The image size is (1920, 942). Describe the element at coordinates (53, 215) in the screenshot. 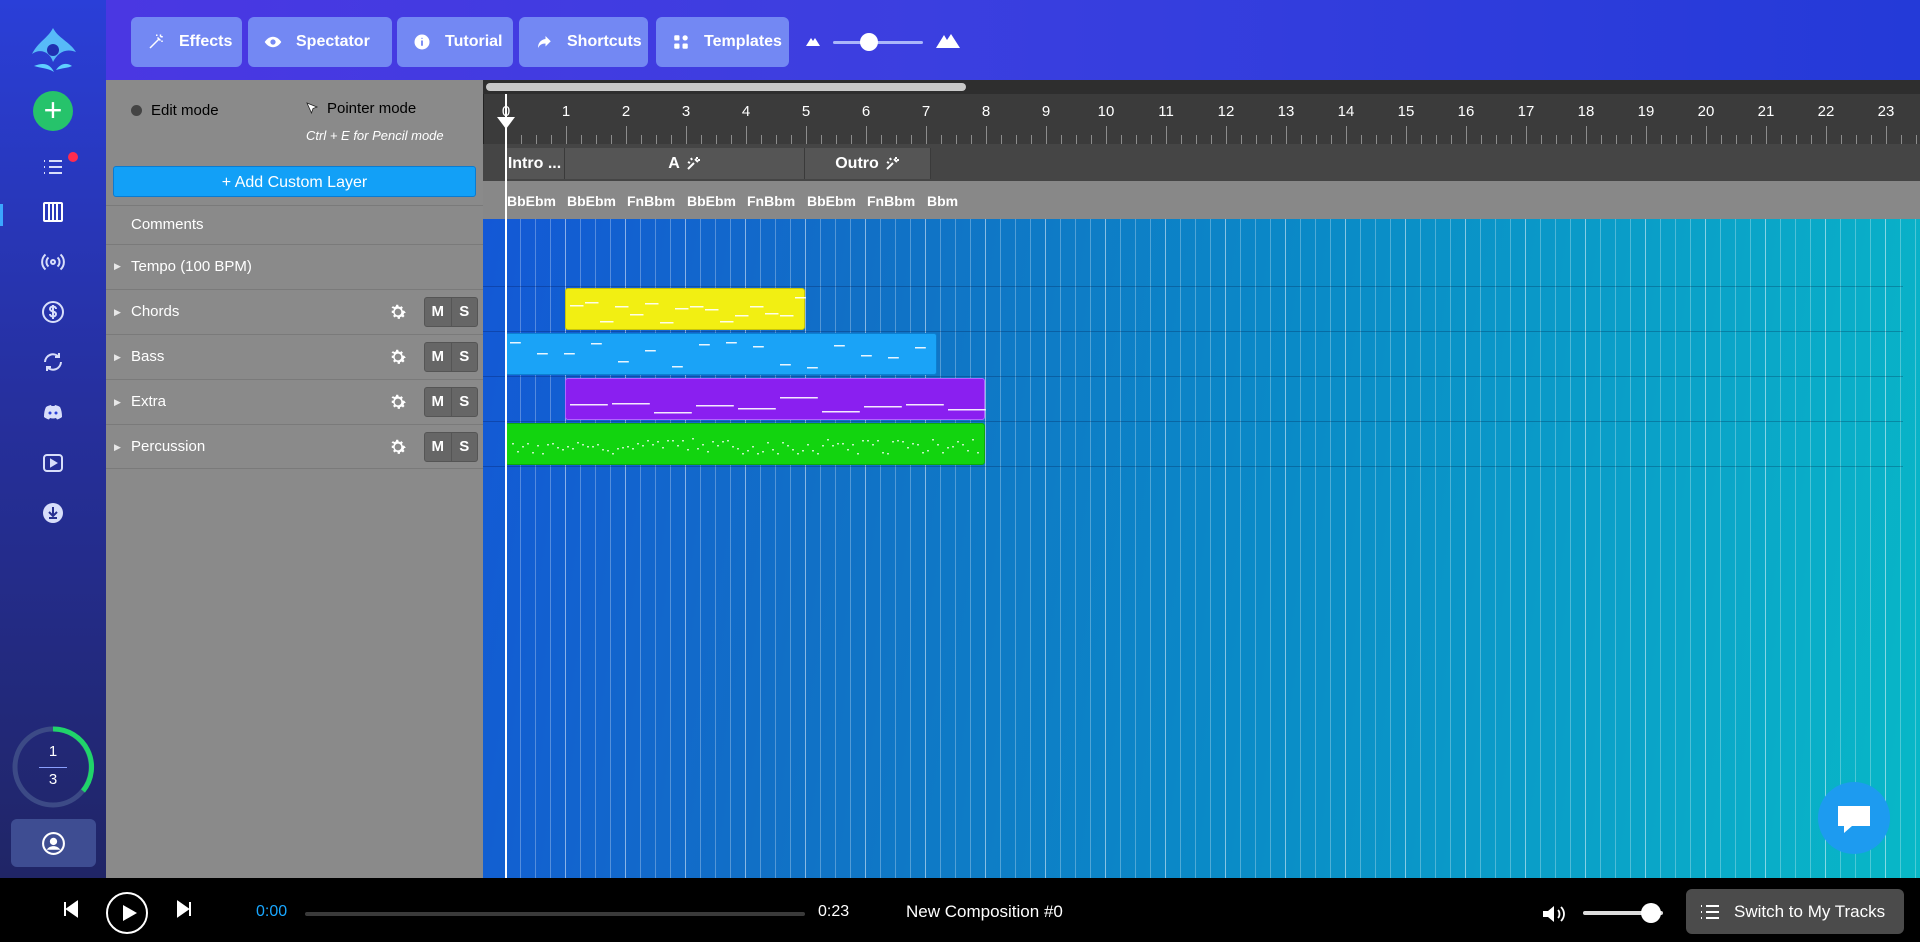

I see `editor-button` at that location.